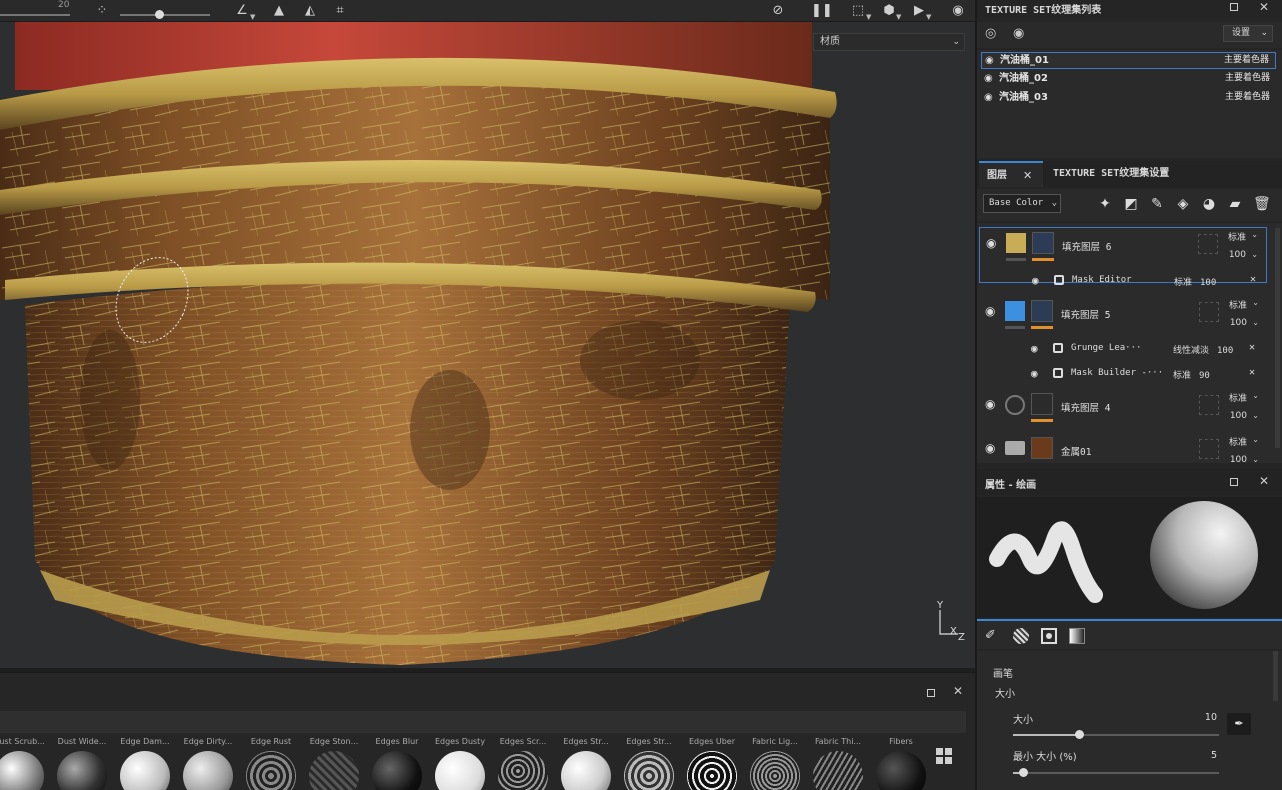  I want to click on hide-icon: ⊘, so click(778, 11).